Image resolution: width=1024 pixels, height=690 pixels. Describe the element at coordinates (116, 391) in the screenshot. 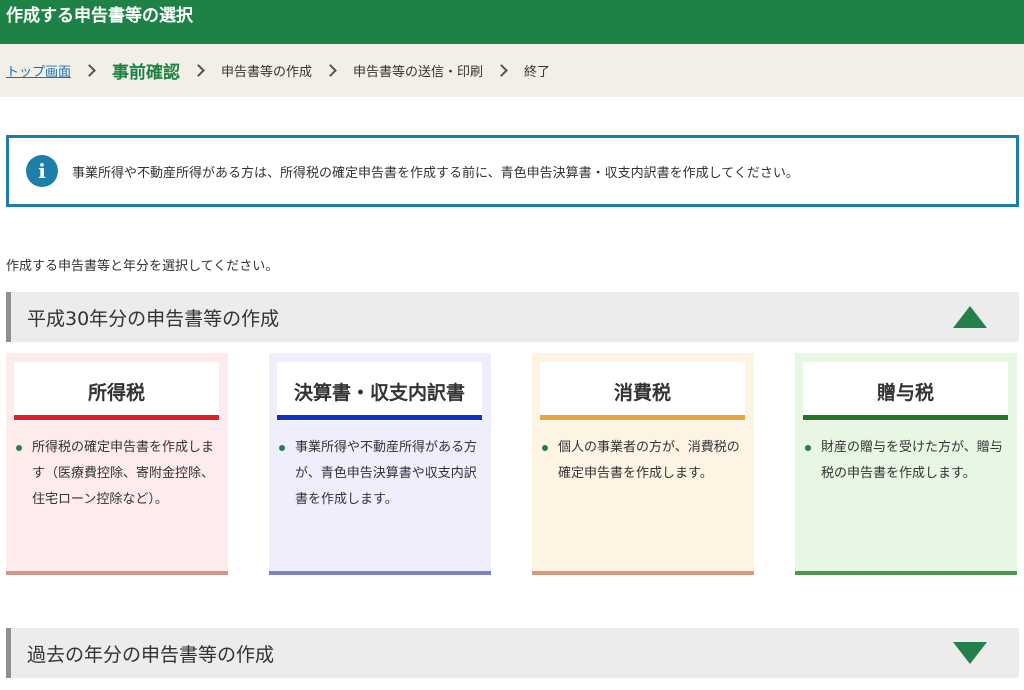

I see `card-title: 所得税` at that location.